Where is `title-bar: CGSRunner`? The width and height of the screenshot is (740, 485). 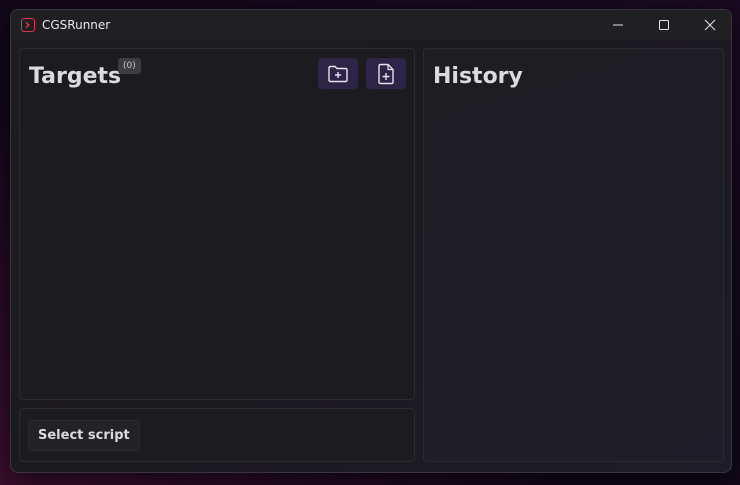 title-bar: CGSRunner is located at coordinates (371, 25).